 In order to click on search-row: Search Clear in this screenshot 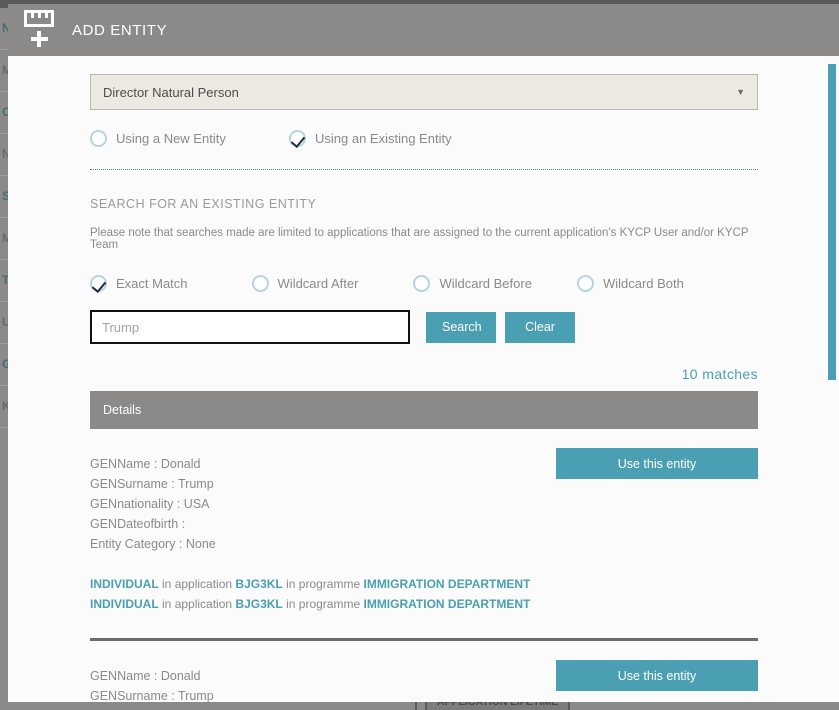, I will do `click(424, 327)`.